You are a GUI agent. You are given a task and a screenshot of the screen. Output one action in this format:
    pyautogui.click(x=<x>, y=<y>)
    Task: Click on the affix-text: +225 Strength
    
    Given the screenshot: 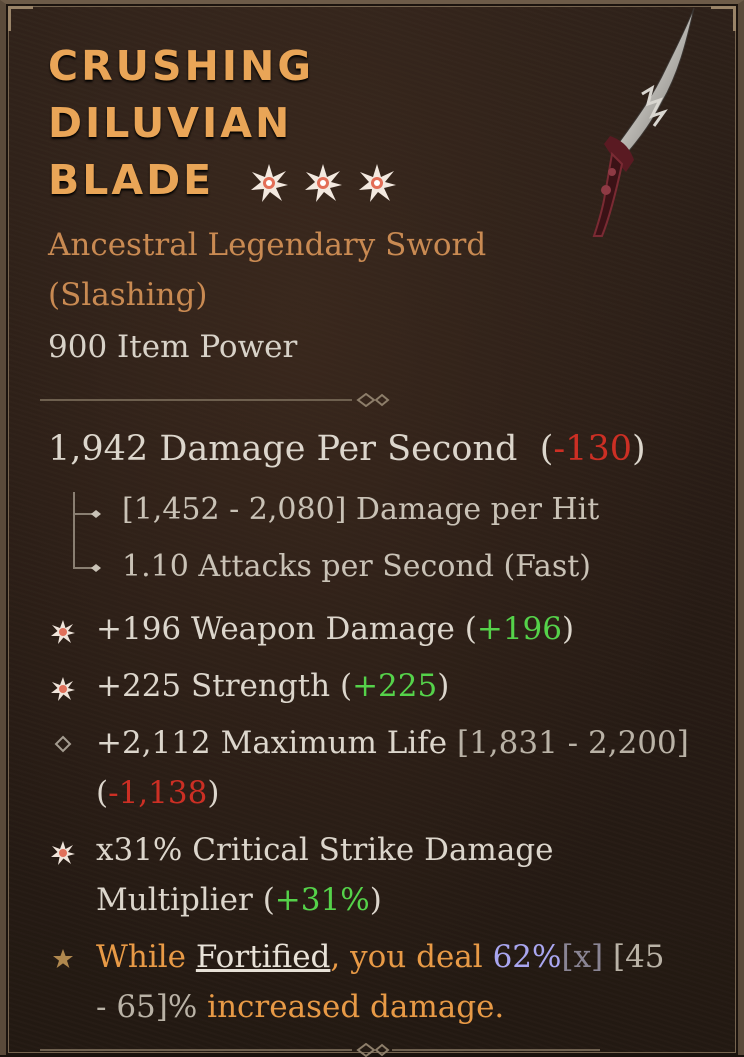 What is the action you would take?
    pyautogui.click(x=218, y=686)
    